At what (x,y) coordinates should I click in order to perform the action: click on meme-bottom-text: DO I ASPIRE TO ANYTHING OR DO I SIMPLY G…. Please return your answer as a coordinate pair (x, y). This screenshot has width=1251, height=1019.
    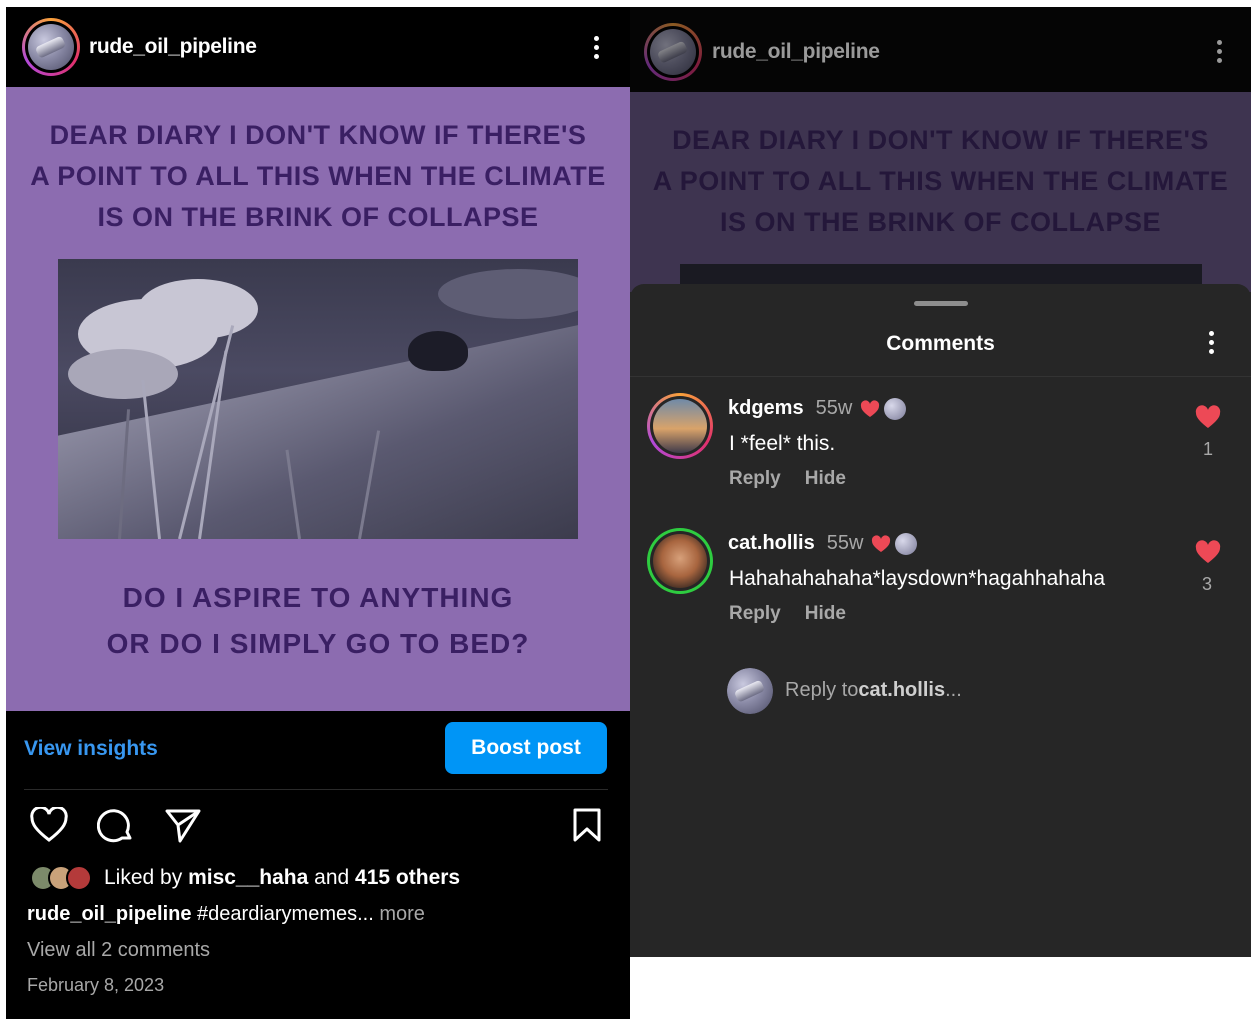
    Looking at the image, I should click on (318, 621).